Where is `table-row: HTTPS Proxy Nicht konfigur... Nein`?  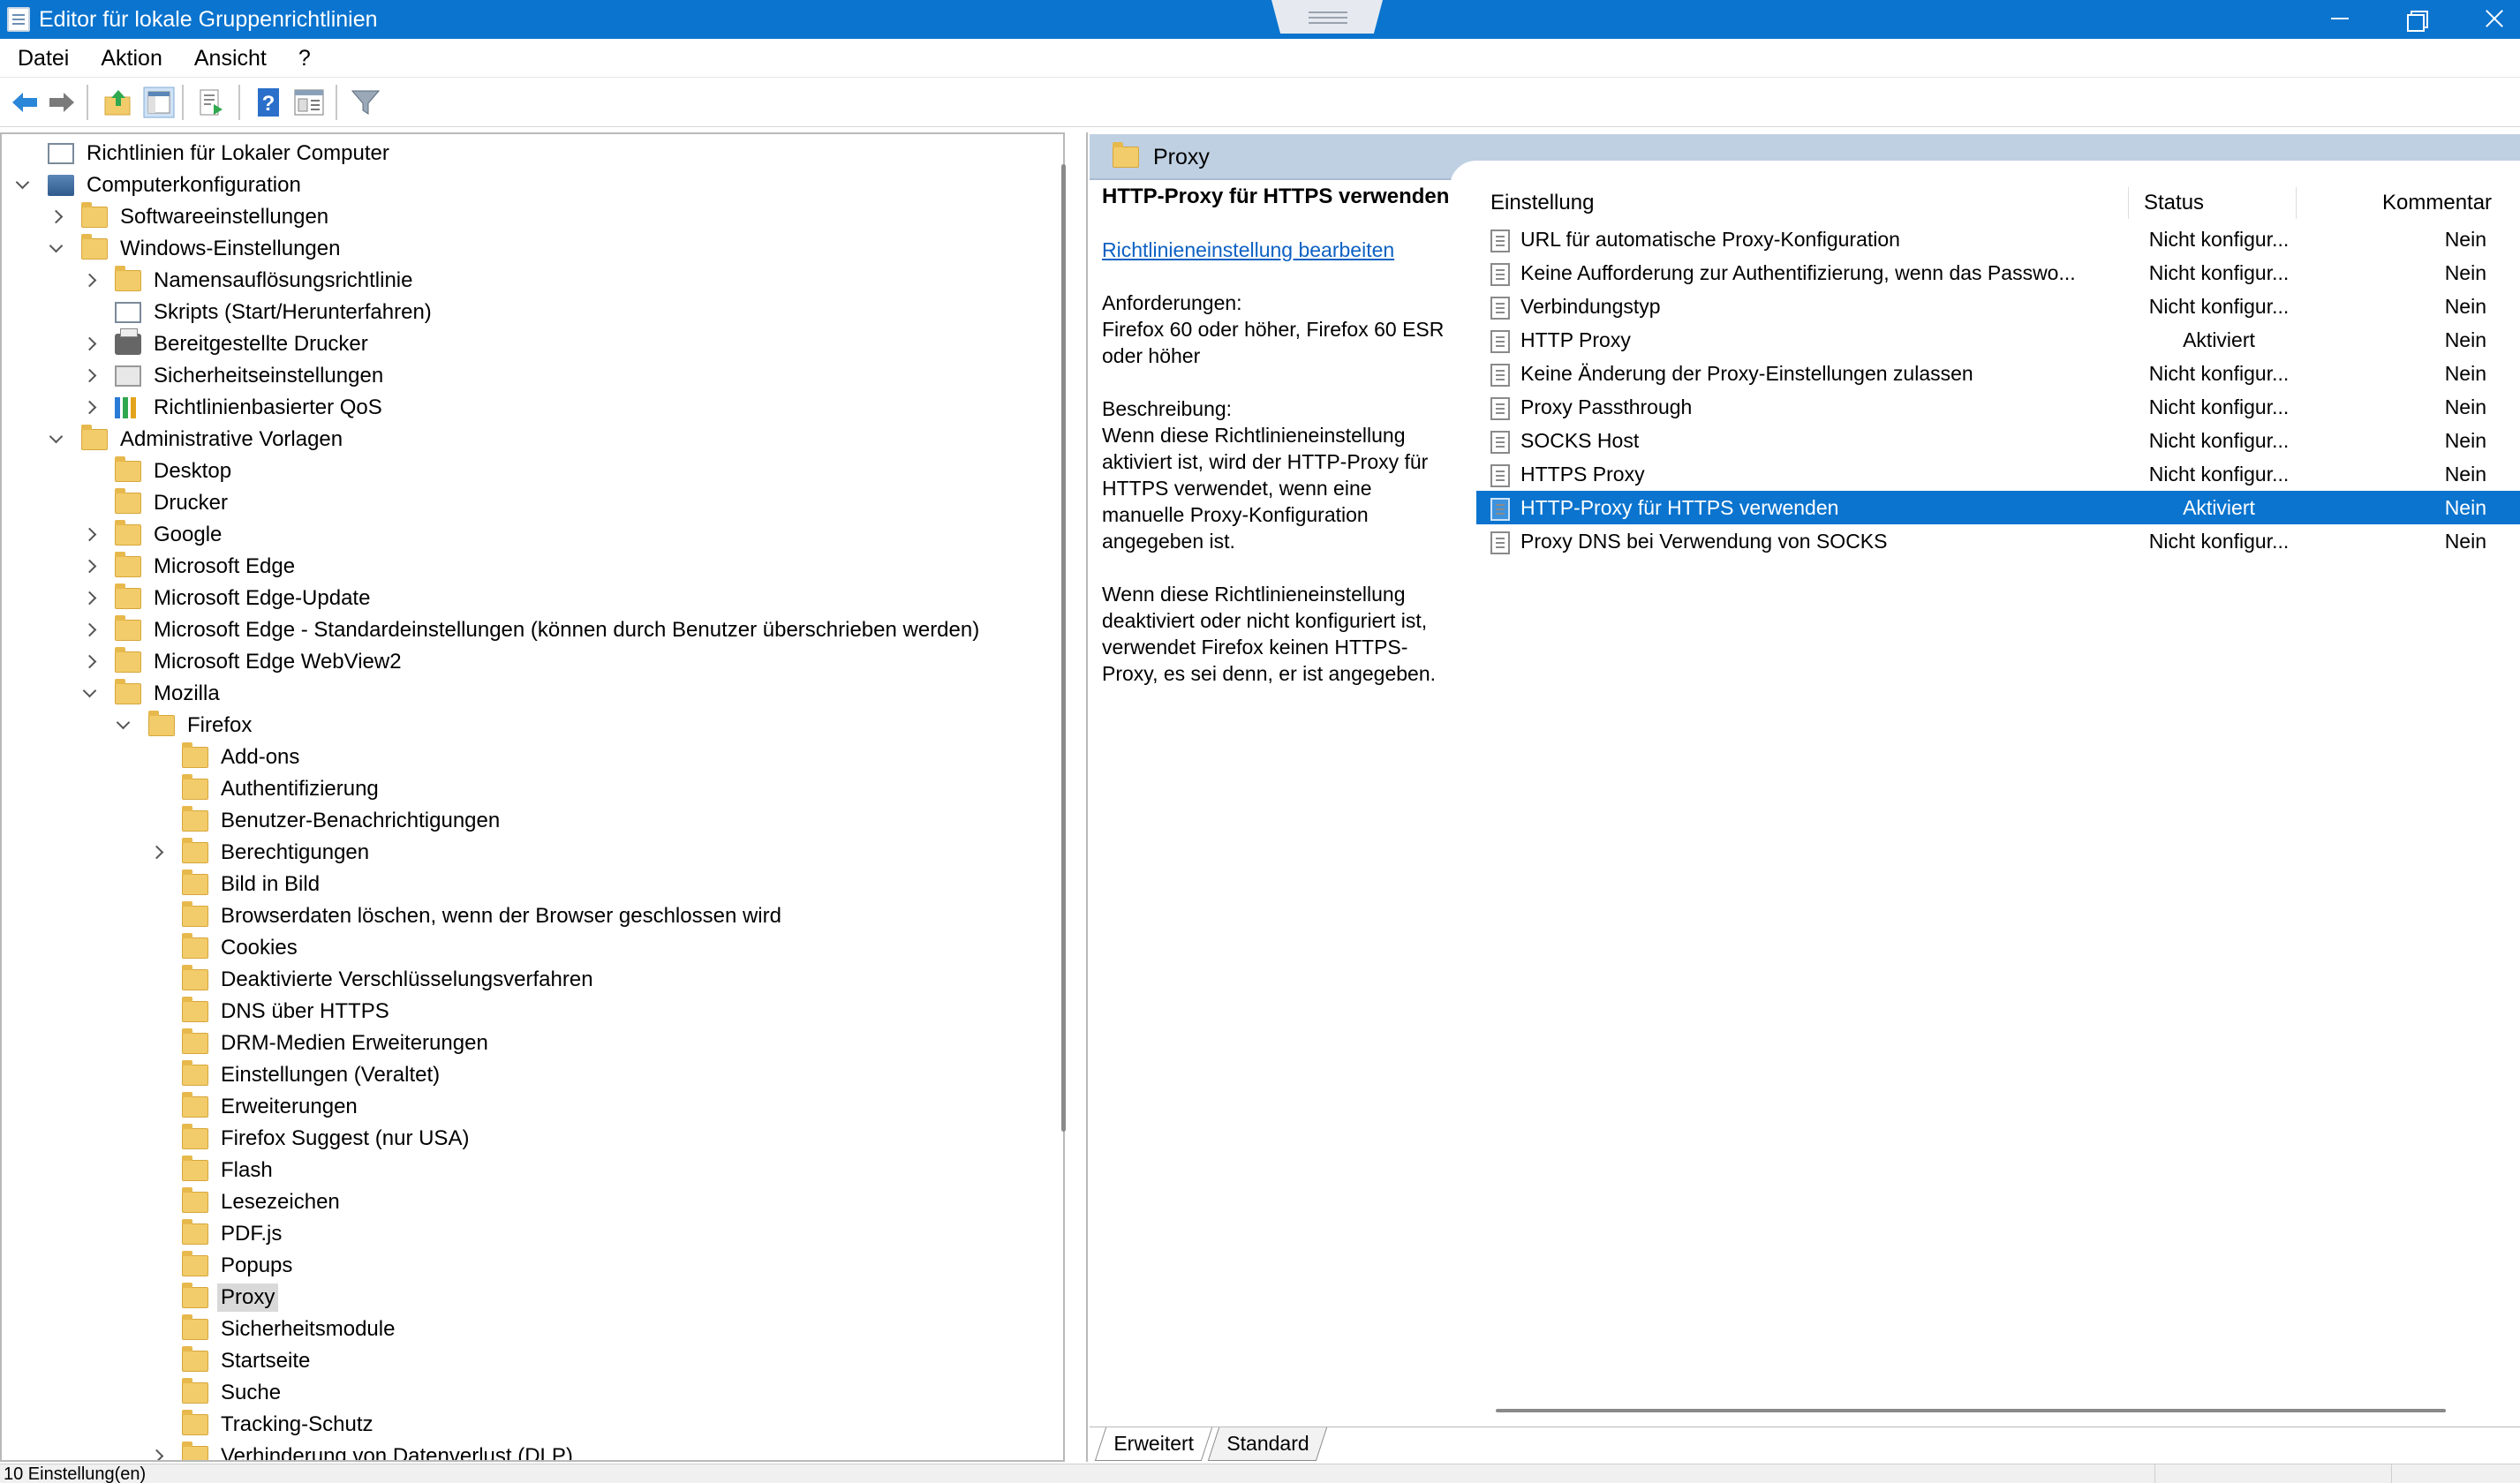
table-row: HTTPS Proxy Nicht konfigur... Nein is located at coordinates (1998, 474).